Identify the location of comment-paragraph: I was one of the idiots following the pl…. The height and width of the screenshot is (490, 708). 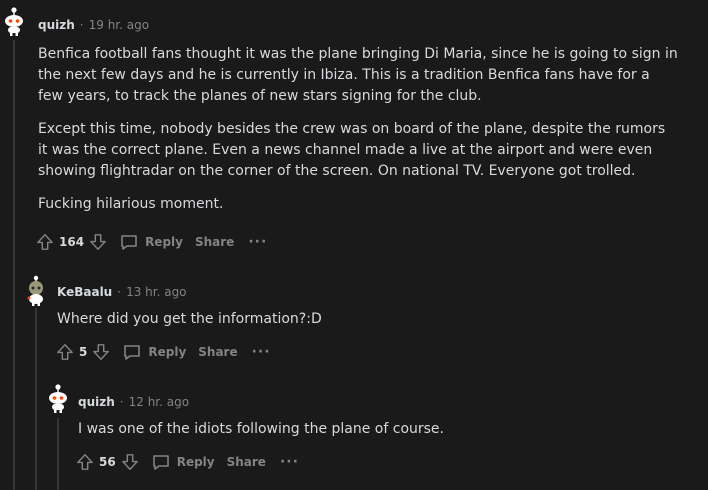
(261, 429).